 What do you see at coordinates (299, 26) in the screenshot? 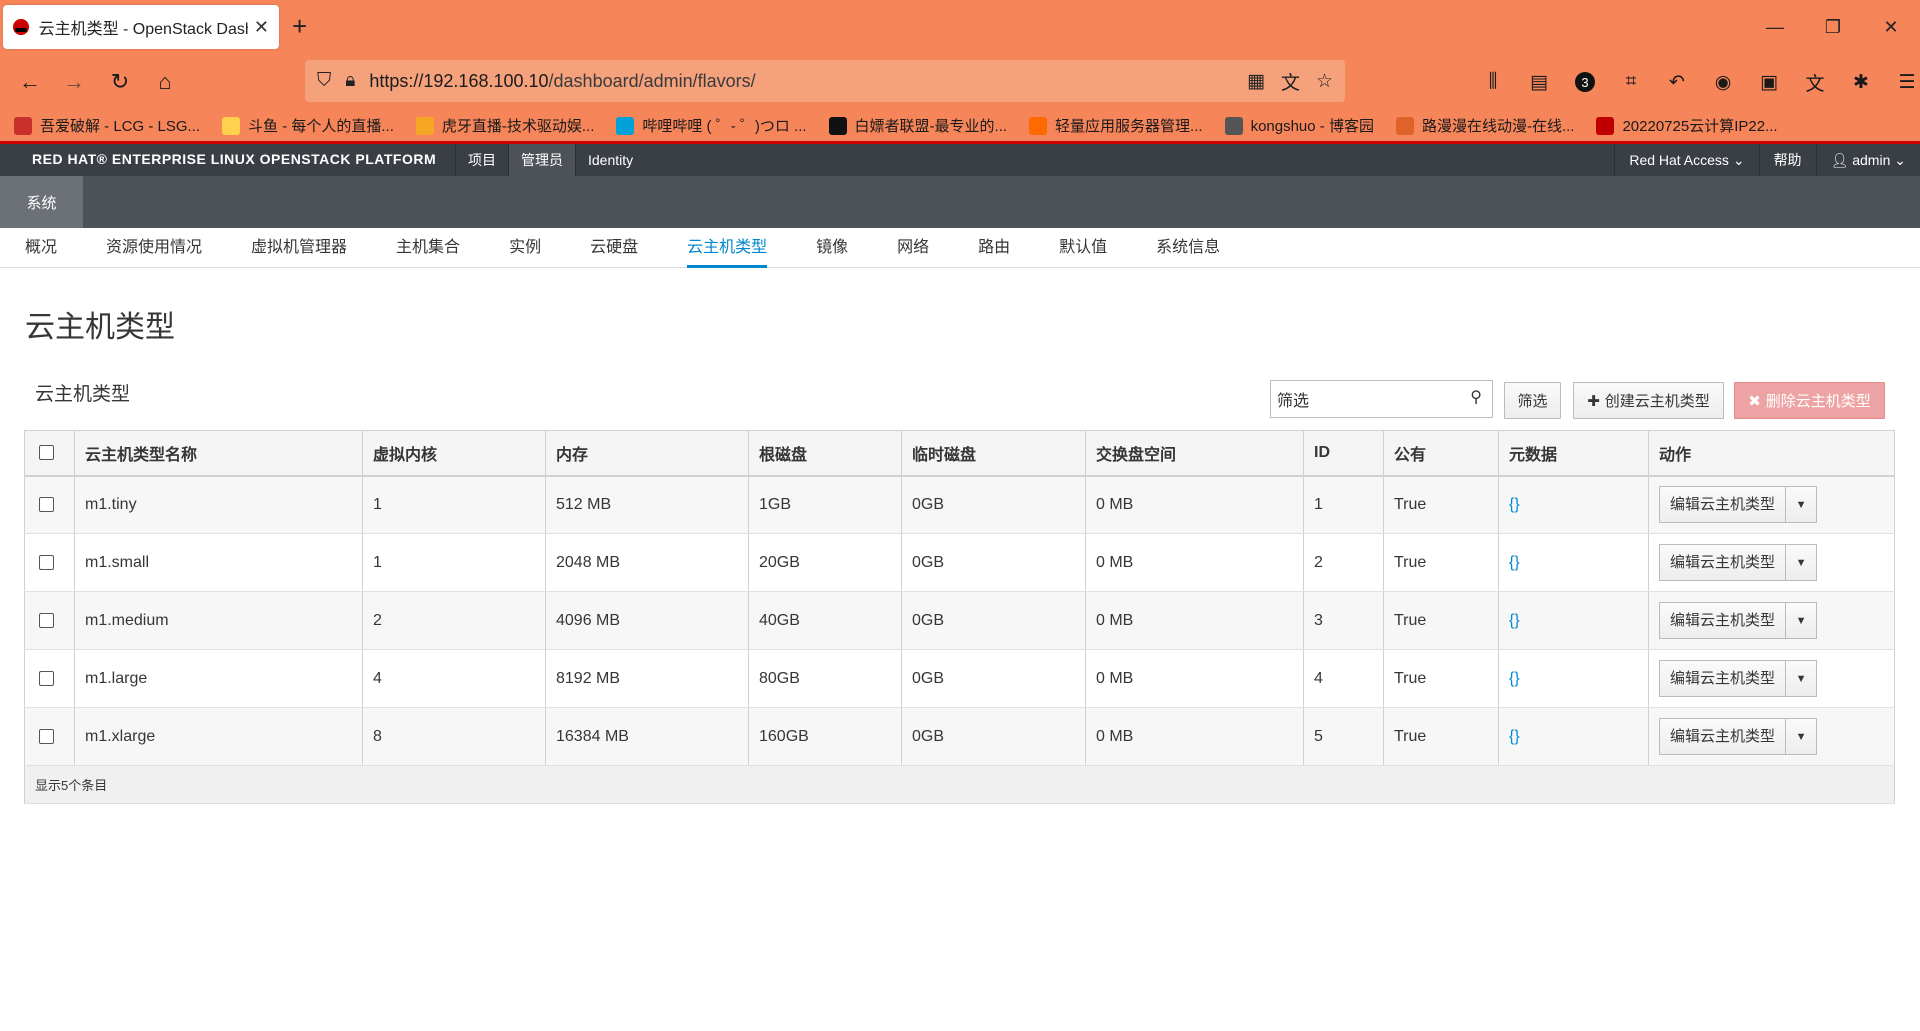
I see `new-tab-button: +` at bounding box center [299, 26].